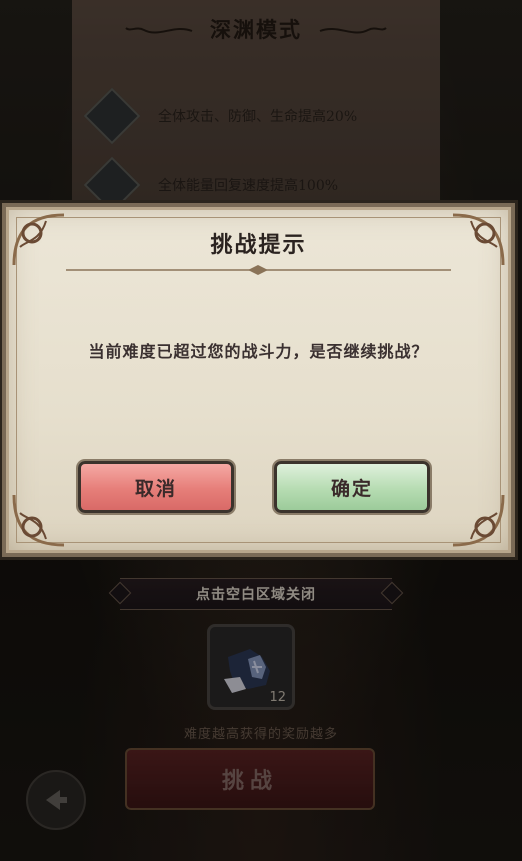 This screenshot has width=522, height=861. Describe the element at coordinates (258, 245) in the screenshot. I see `dialog-title: 挑战提示` at that location.